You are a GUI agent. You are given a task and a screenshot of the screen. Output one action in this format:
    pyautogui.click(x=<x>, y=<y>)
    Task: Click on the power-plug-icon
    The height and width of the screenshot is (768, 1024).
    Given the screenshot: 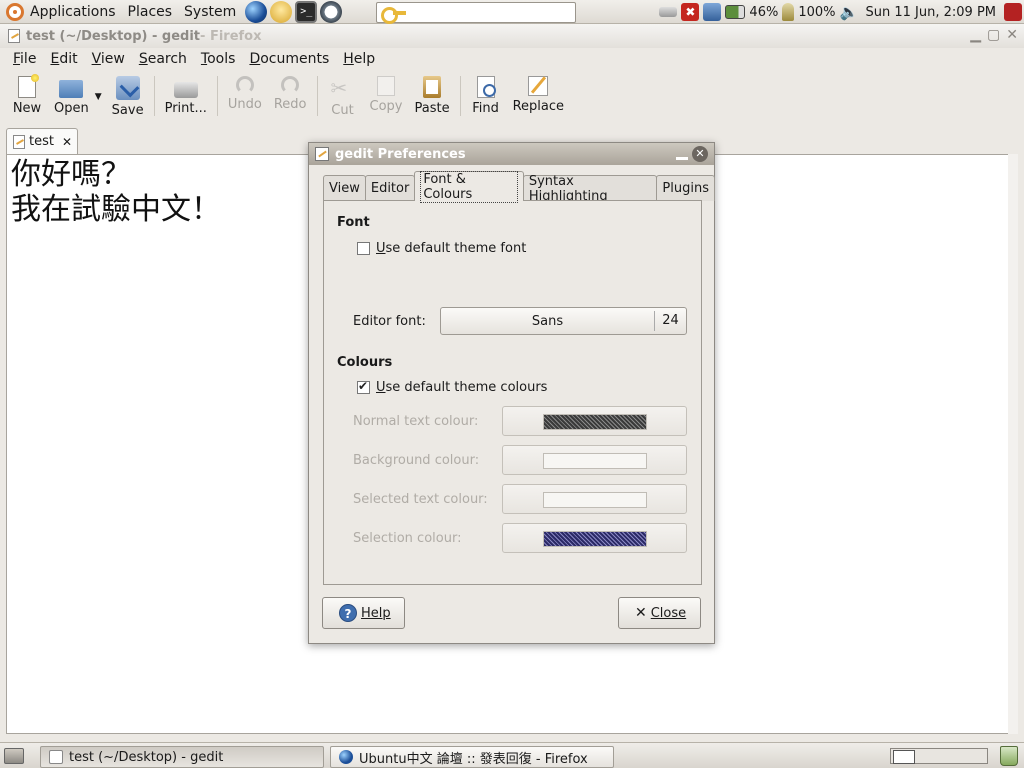 What is the action you would take?
    pyautogui.click(x=788, y=12)
    